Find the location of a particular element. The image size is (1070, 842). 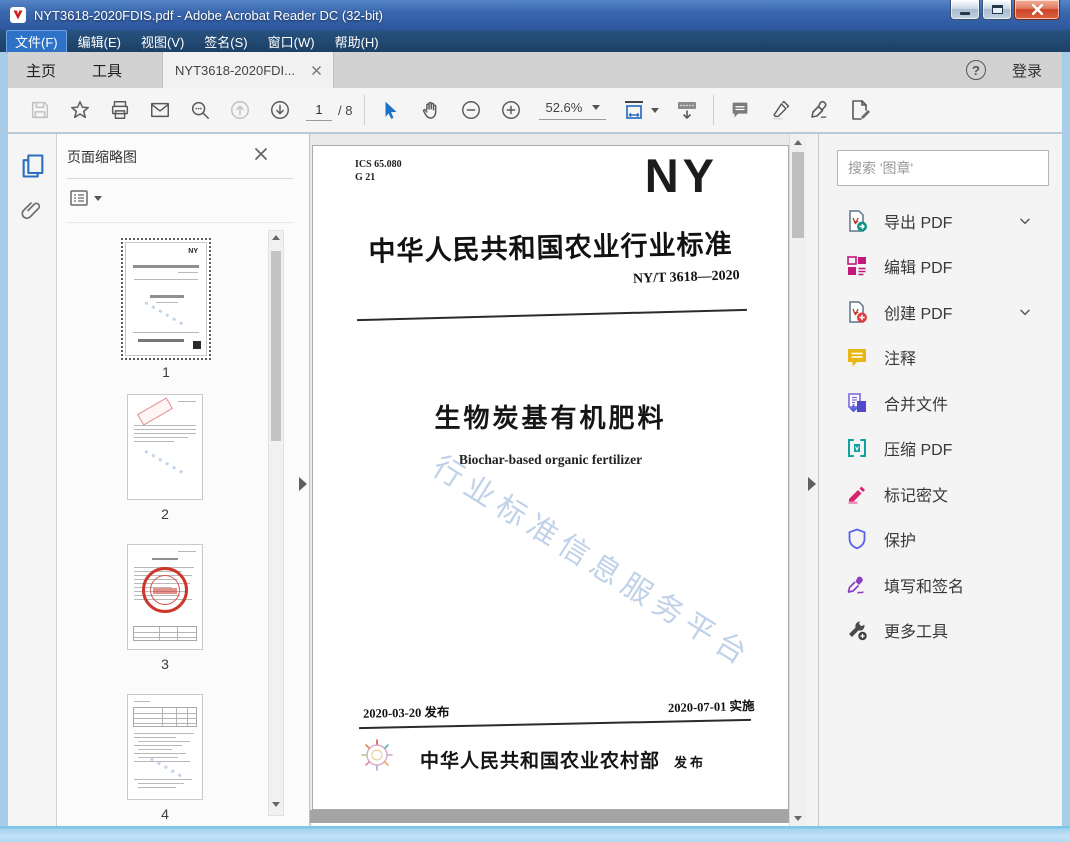

tool-export-pdf: 导出 PDF is located at coordinates (940, 221).